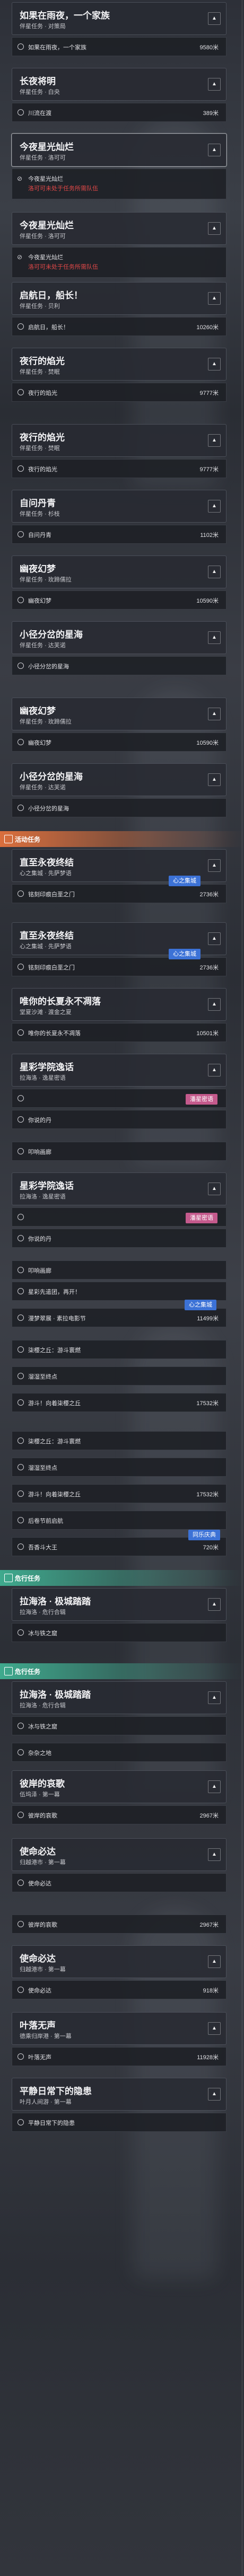  I want to click on region-marker: 同乐庆典, so click(204, 1535).